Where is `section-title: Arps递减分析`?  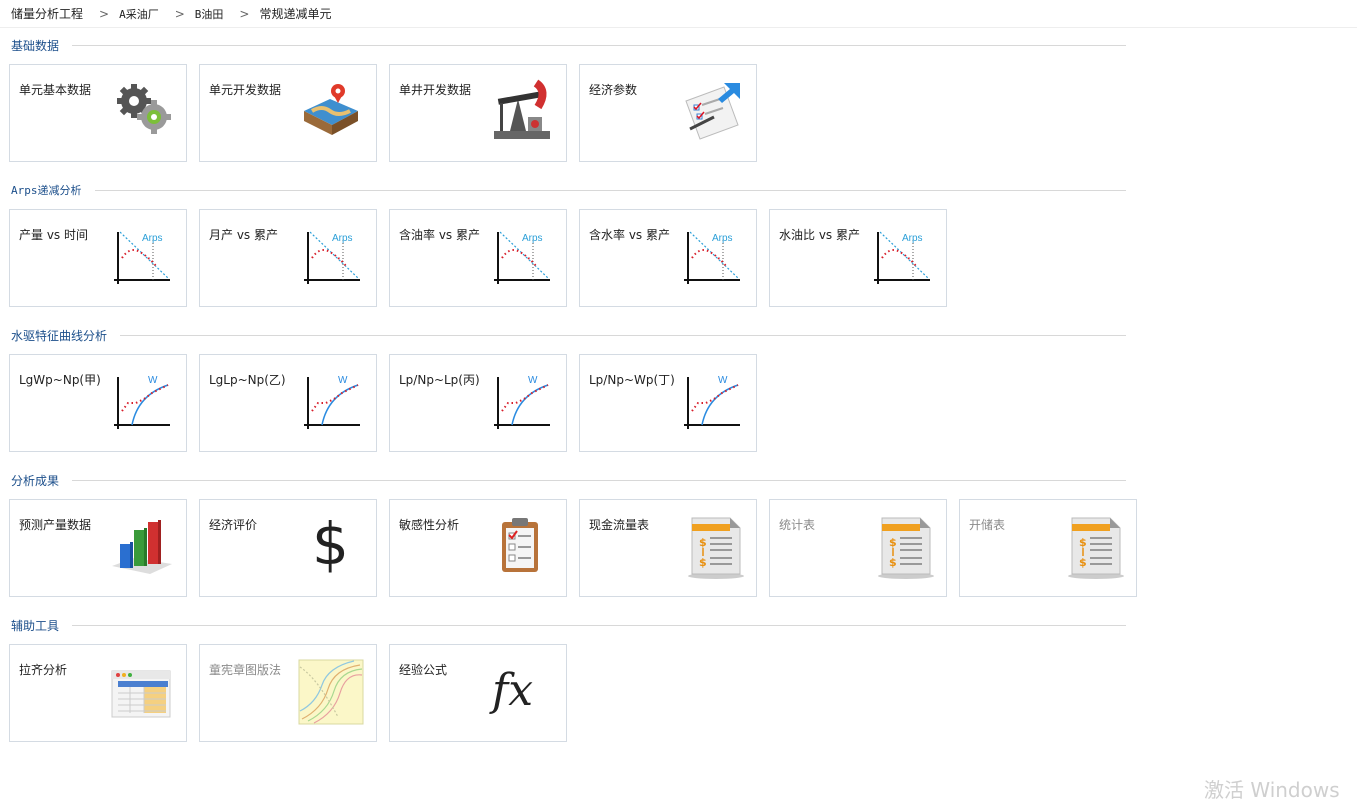
section-title: Arps递减分析 is located at coordinates (46, 190).